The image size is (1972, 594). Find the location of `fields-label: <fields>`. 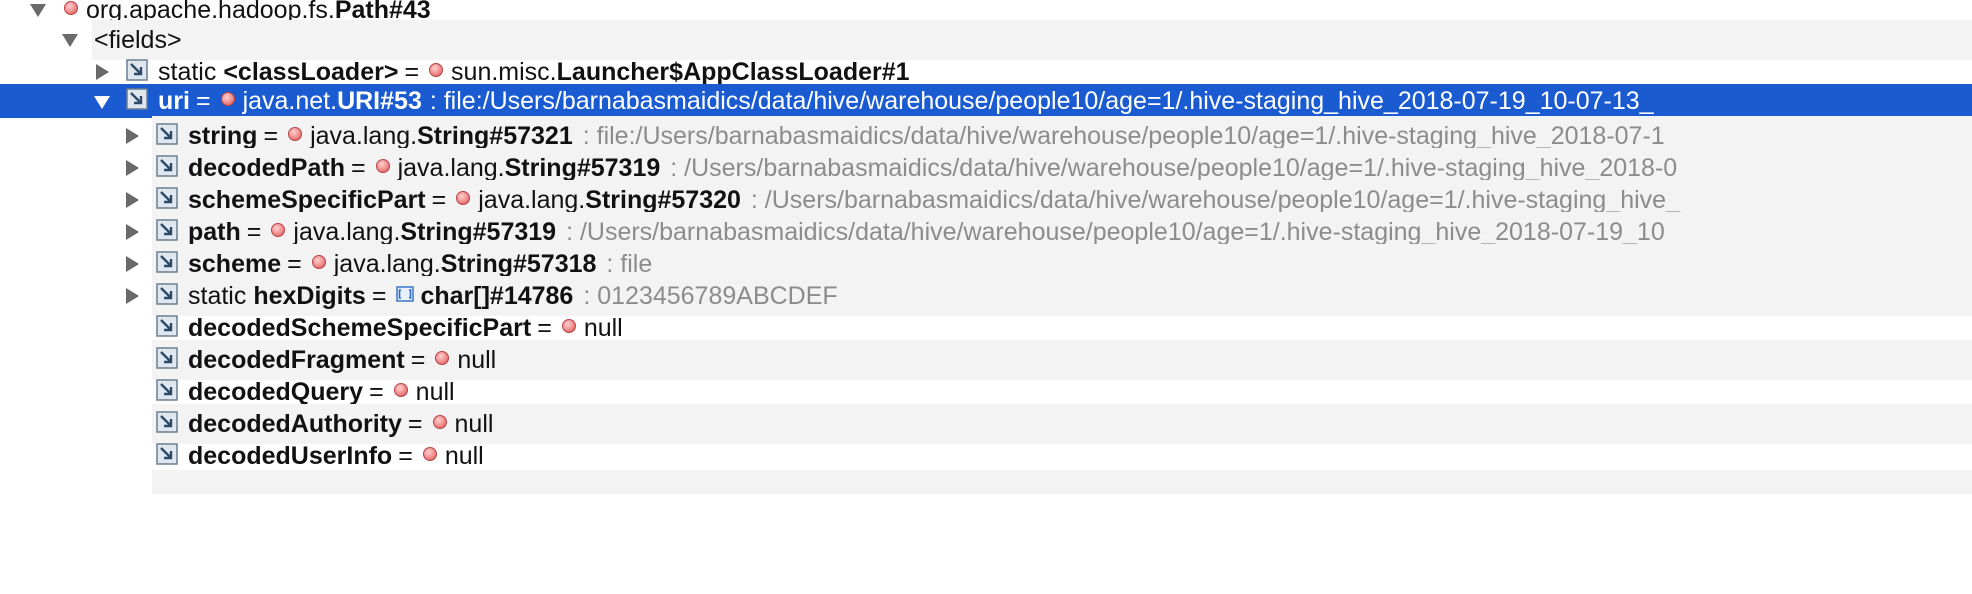

fields-label: <fields> is located at coordinates (138, 39).